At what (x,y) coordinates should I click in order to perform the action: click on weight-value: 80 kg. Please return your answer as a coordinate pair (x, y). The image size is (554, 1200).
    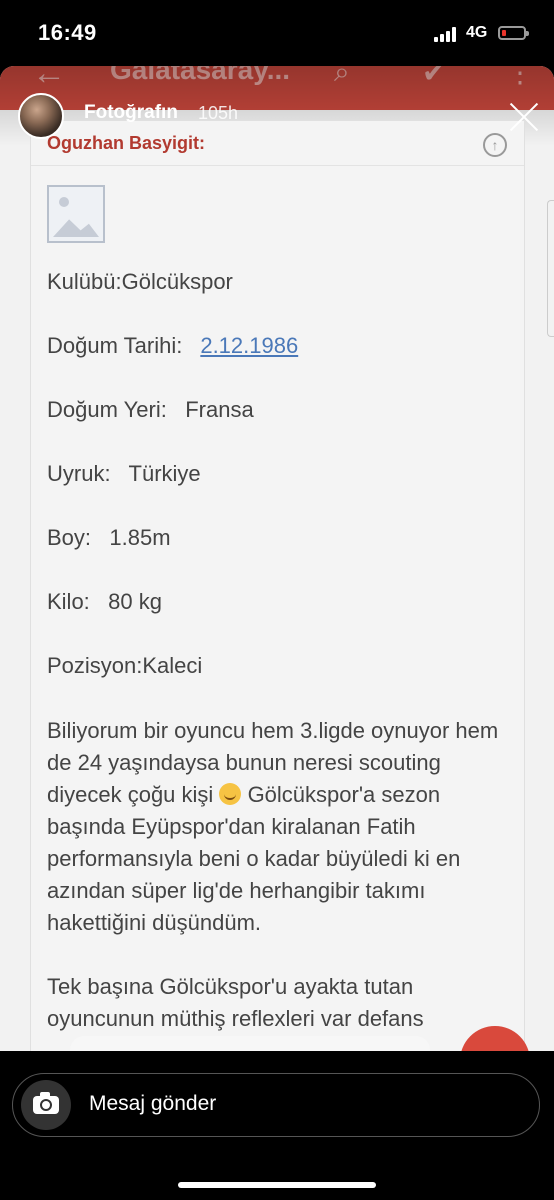
    Looking at the image, I should click on (135, 601).